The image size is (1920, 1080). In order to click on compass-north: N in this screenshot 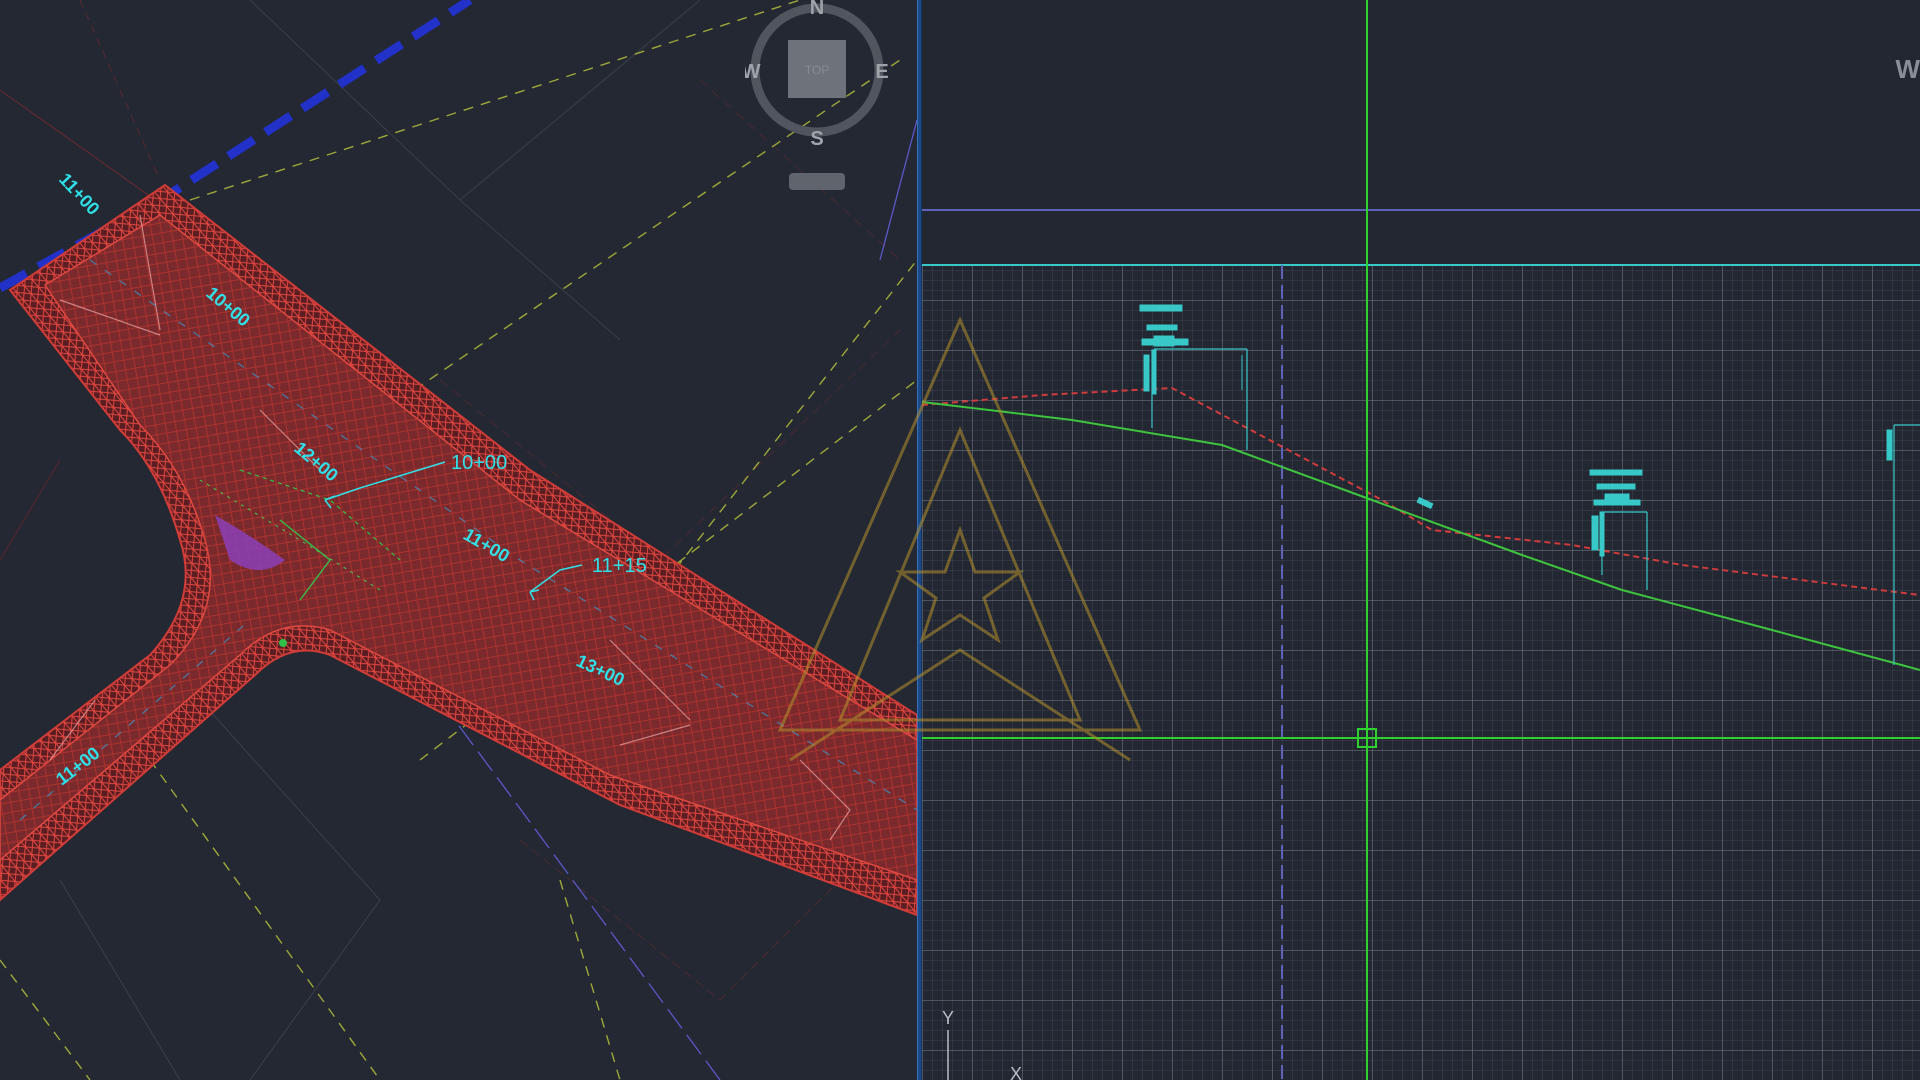, I will do `click(817, 9)`.